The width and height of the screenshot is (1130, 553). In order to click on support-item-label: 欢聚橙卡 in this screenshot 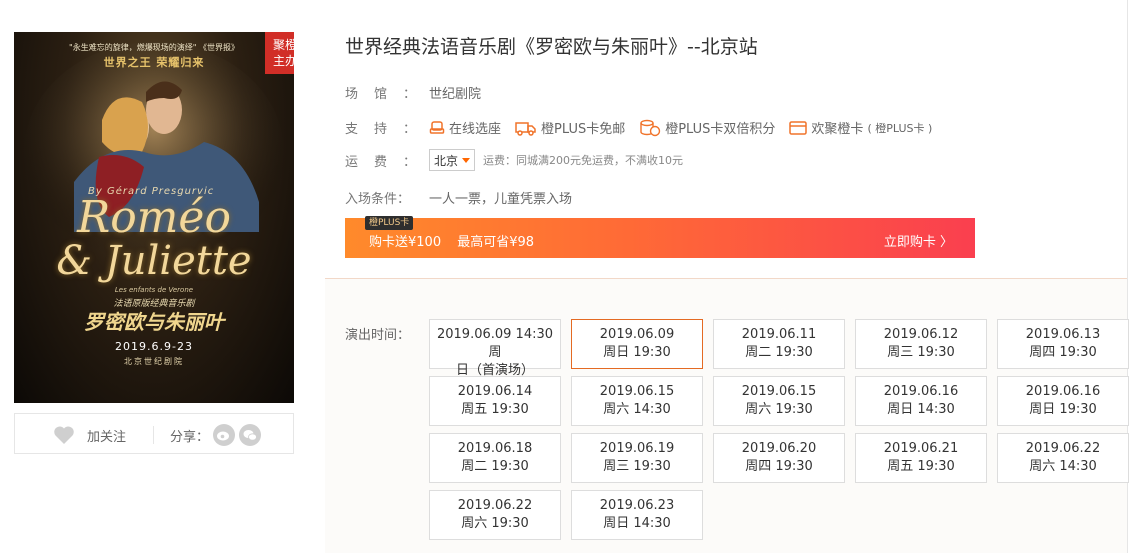, I will do `click(837, 129)`.